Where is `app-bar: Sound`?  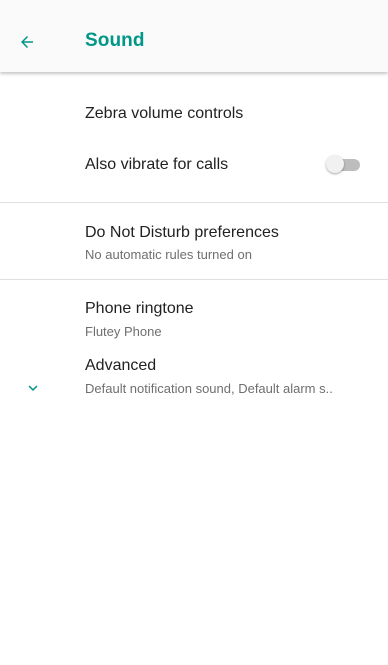 app-bar: Sound is located at coordinates (194, 36).